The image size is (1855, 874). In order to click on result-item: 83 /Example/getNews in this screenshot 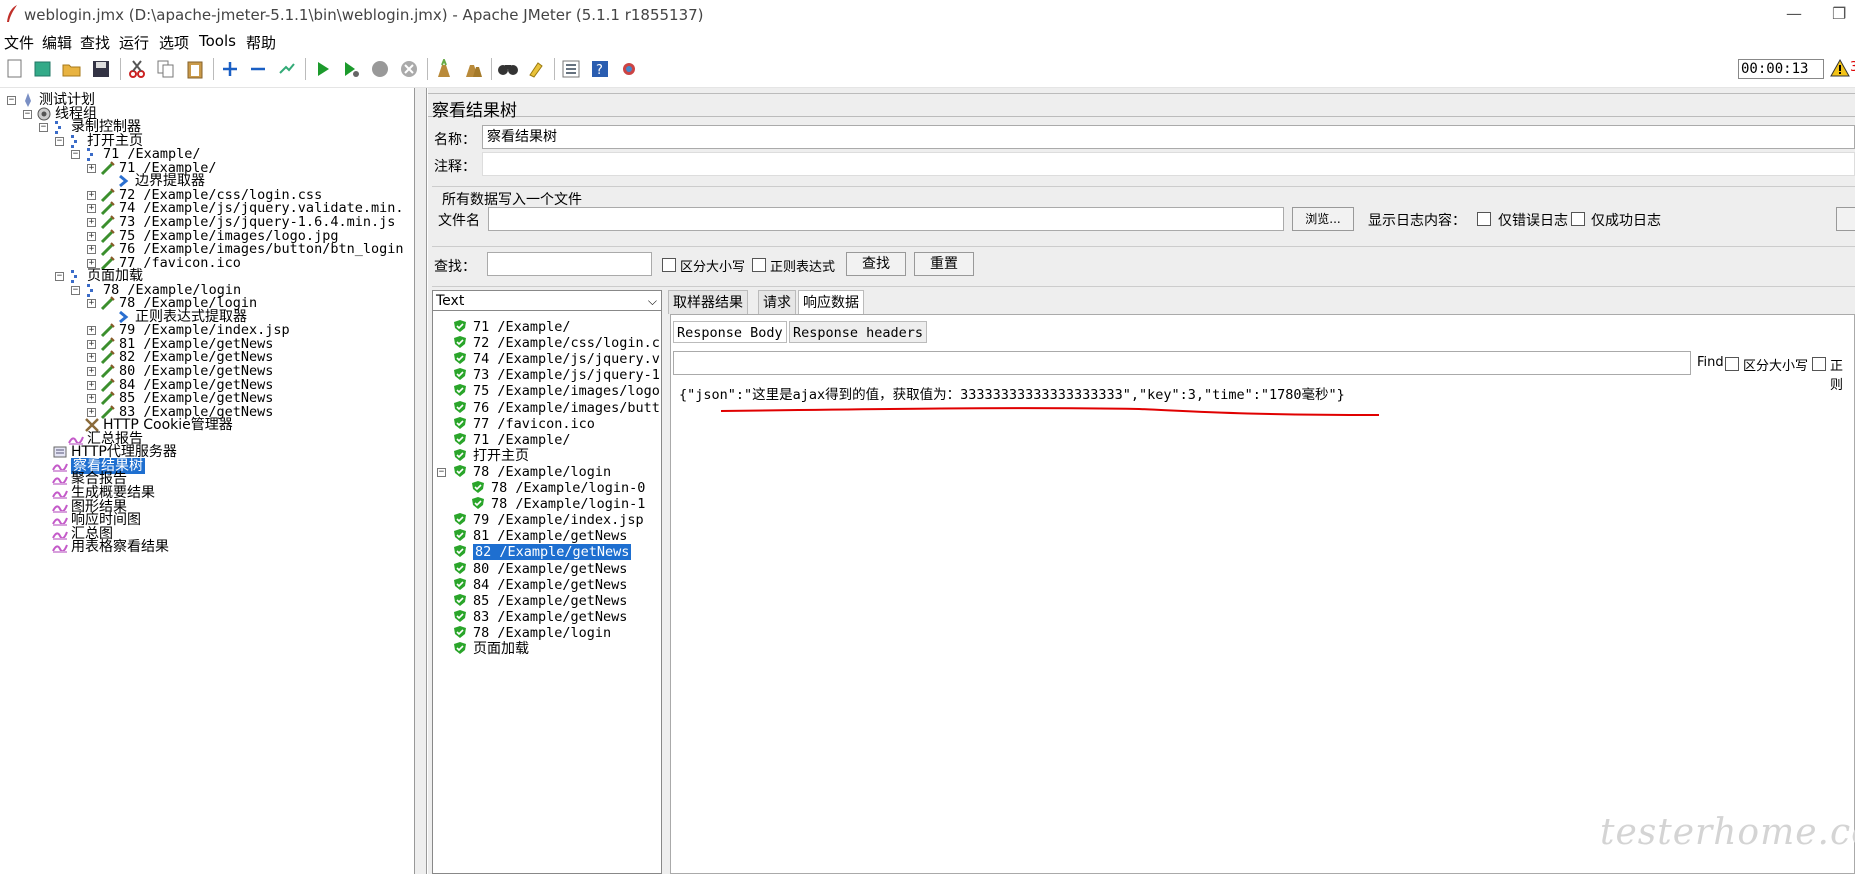, I will do `click(540, 617)`.